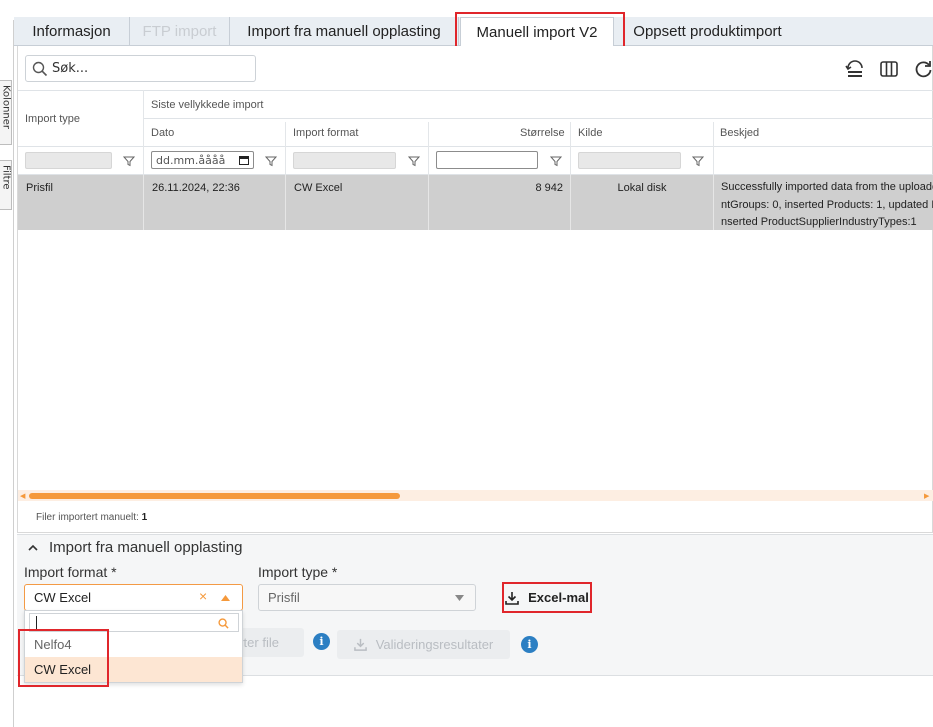 This screenshot has height=727, width=933. I want to click on filter-dato-placeholder: dd.mm.åååå, so click(191, 160).